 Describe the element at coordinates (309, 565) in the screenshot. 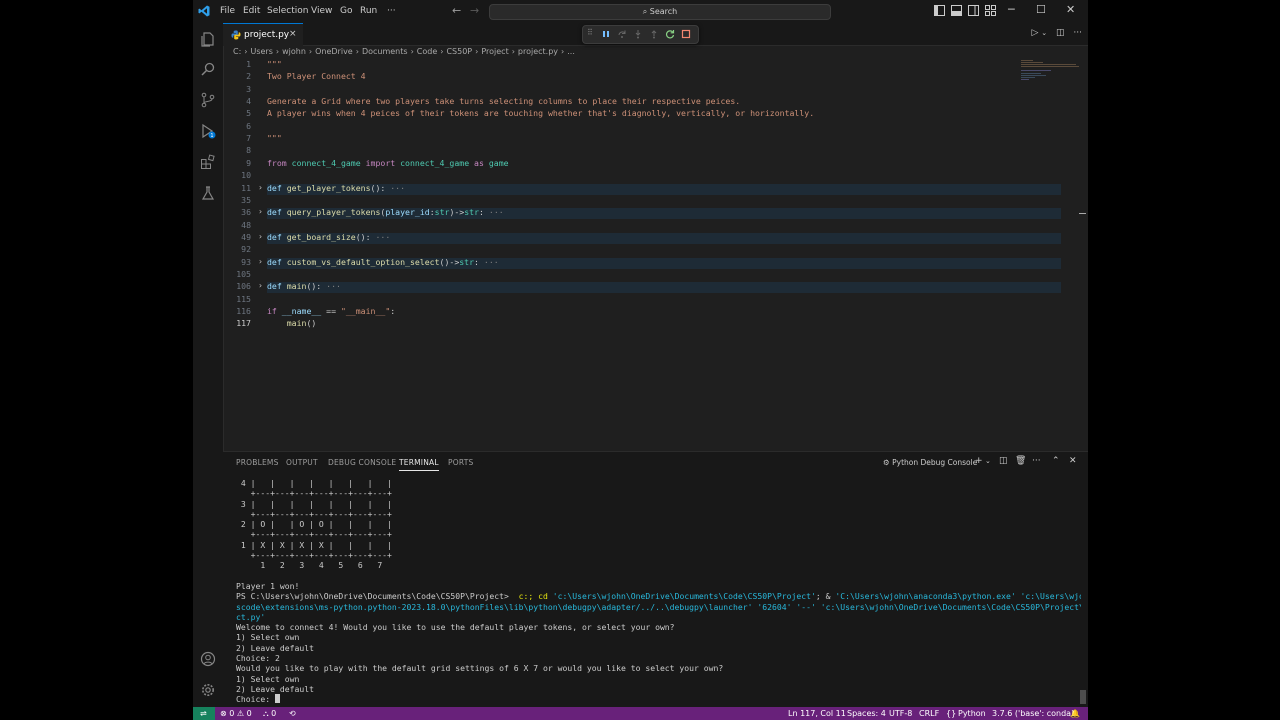

I see `terminal-text: 1 2 3 4 5 6 7` at that location.